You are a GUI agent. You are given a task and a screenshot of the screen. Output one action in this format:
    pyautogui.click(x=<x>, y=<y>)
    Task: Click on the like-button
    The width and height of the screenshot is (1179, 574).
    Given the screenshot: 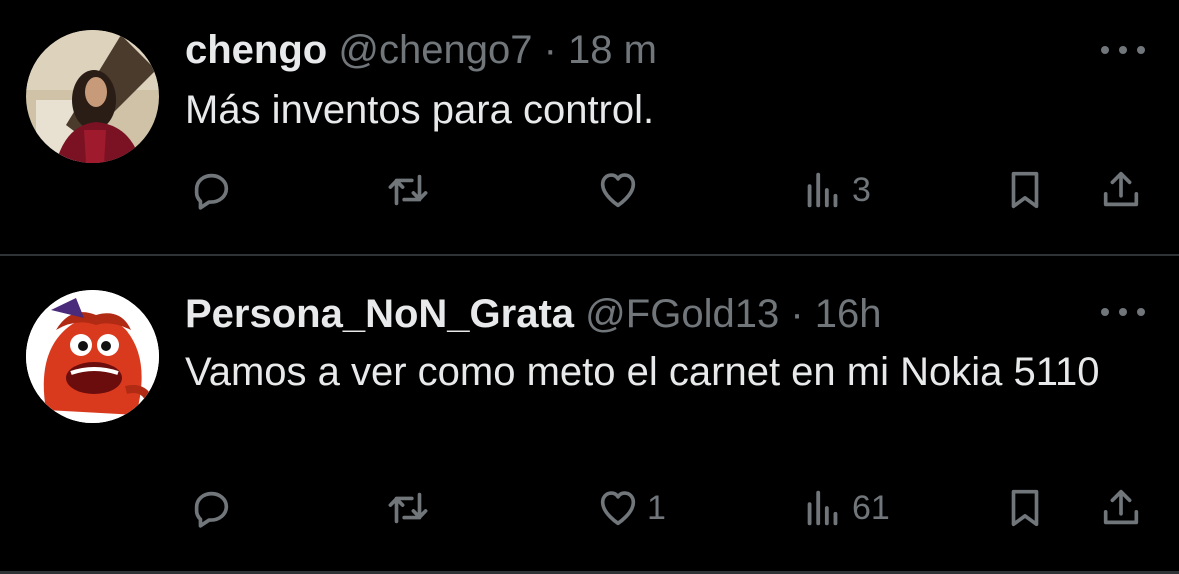 What is the action you would take?
    pyautogui.click(x=621, y=190)
    